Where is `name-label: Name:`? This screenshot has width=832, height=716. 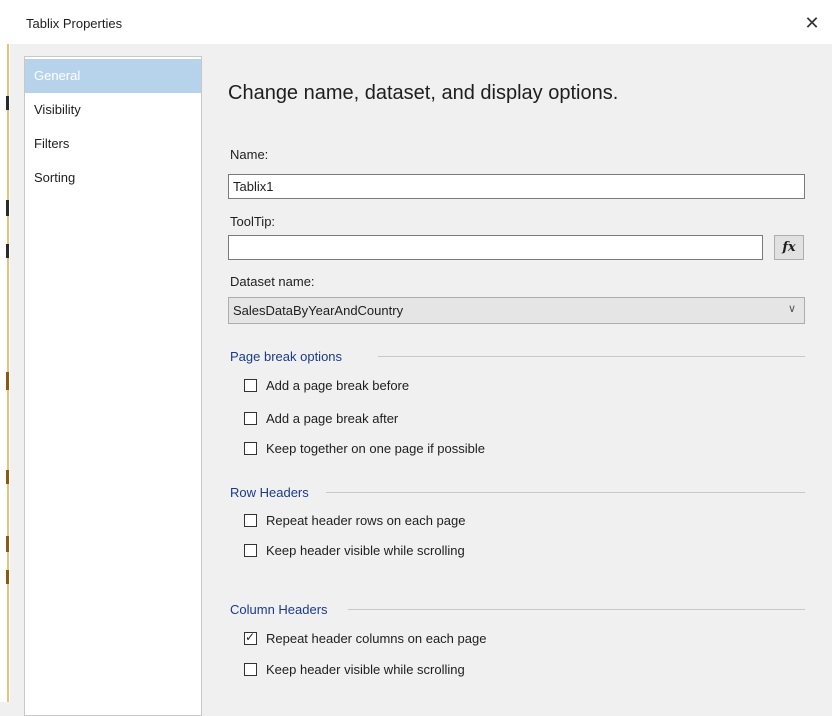
name-label: Name: is located at coordinates (249, 154).